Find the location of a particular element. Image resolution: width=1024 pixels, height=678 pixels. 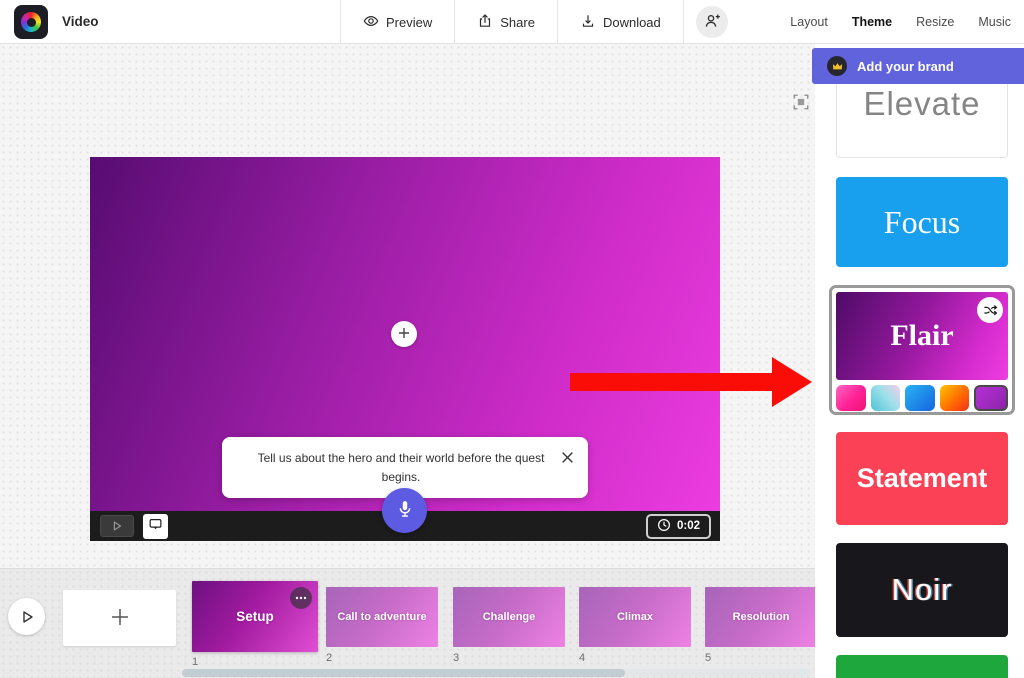

page-title: Video is located at coordinates (80, 21).